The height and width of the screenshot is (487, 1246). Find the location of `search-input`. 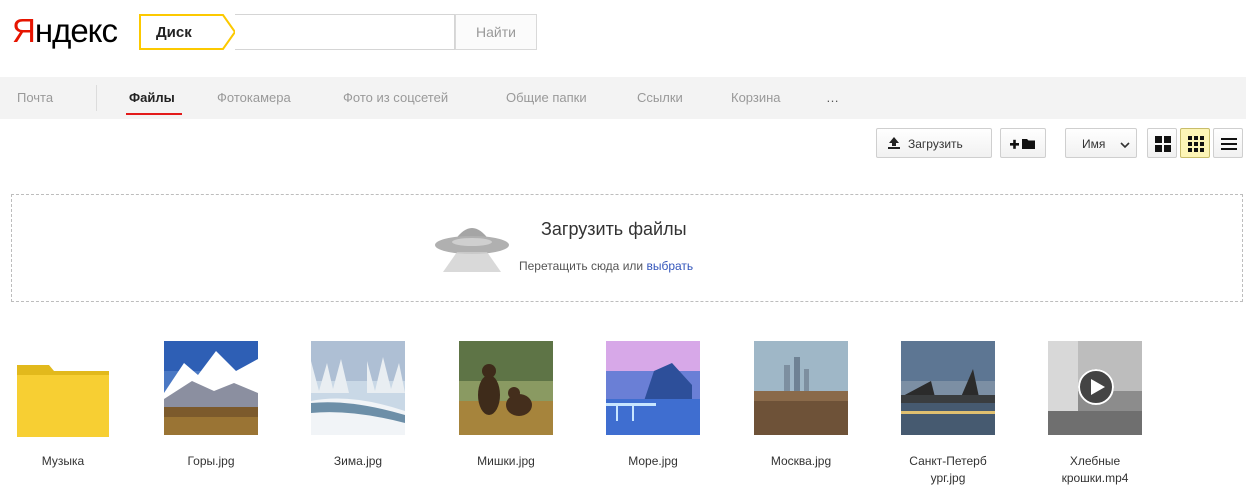

search-input is located at coordinates (345, 32).